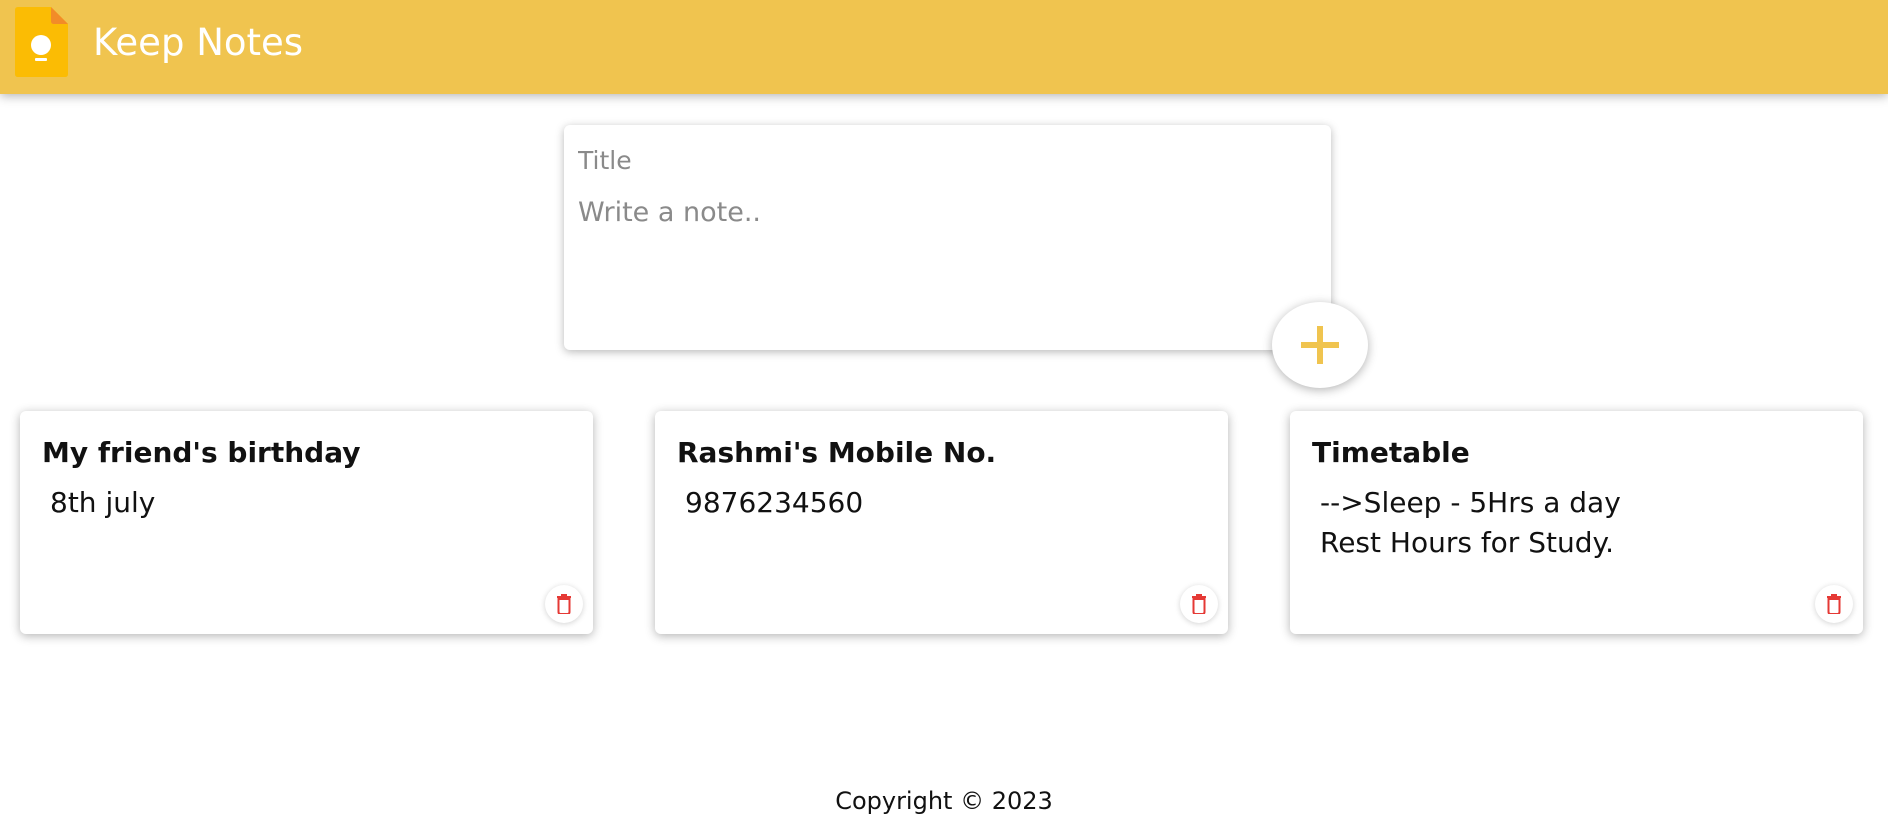 The width and height of the screenshot is (1888, 816). What do you see at coordinates (201, 452) in the screenshot?
I see `note-title: My friend's birthday` at bounding box center [201, 452].